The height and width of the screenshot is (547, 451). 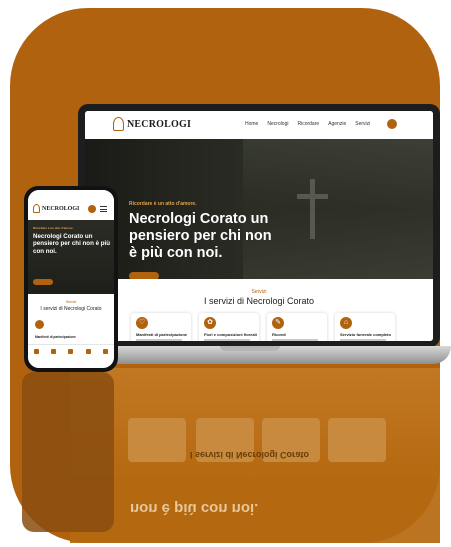 I want to click on nav-link-ricordare: Ricordare, so click(x=308, y=124).